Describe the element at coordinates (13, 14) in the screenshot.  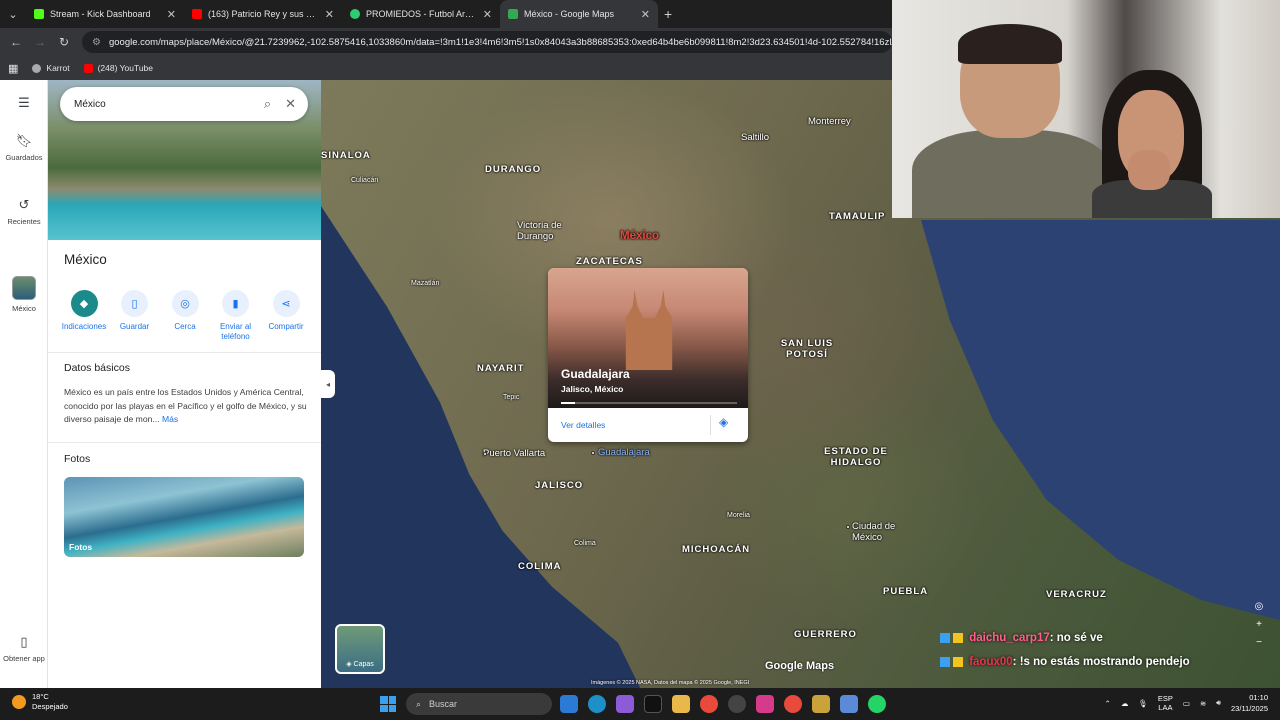
I see `tab-search-icon: ⌄` at that location.